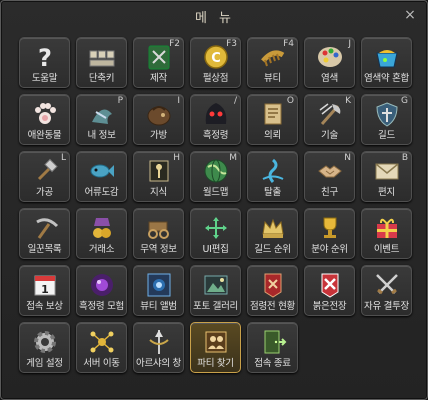 This screenshot has height=400, width=428. What do you see at coordinates (44, 62) in the screenshot?
I see `menu-button-question: ? 도움말` at bounding box center [44, 62].